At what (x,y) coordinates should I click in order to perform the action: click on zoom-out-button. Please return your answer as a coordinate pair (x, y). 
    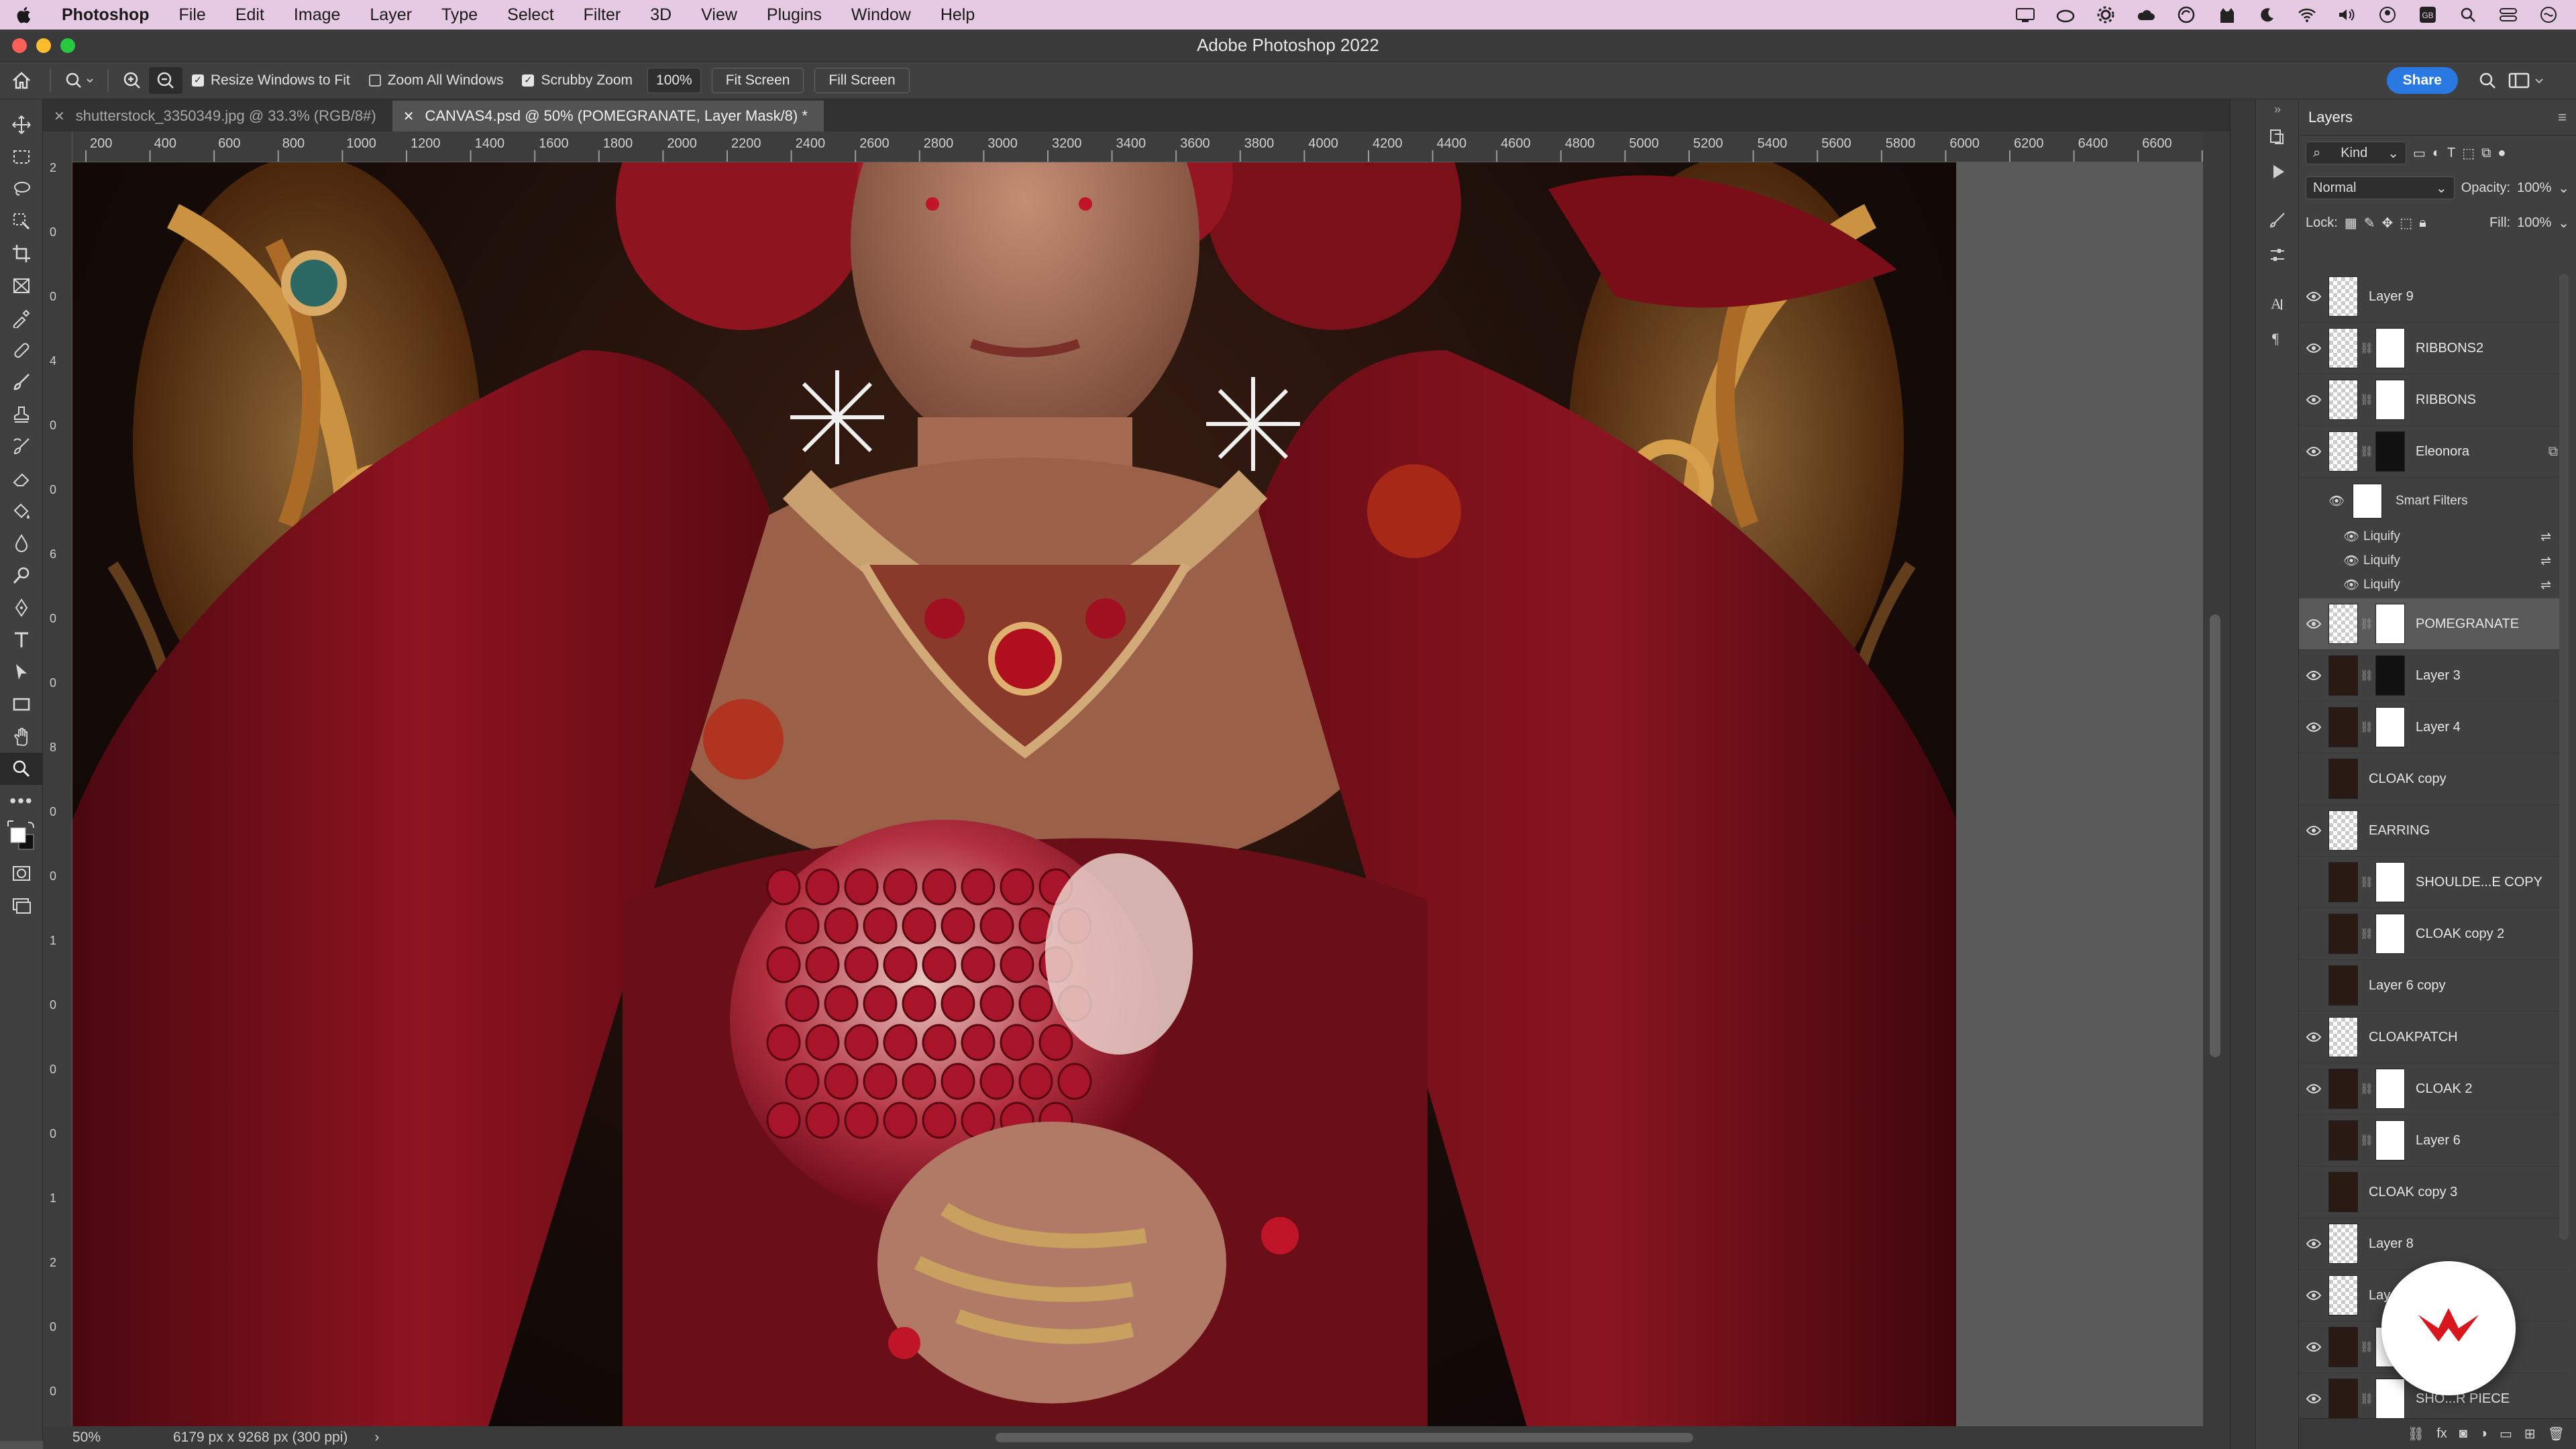
    Looking at the image, I should click on (165, 80).